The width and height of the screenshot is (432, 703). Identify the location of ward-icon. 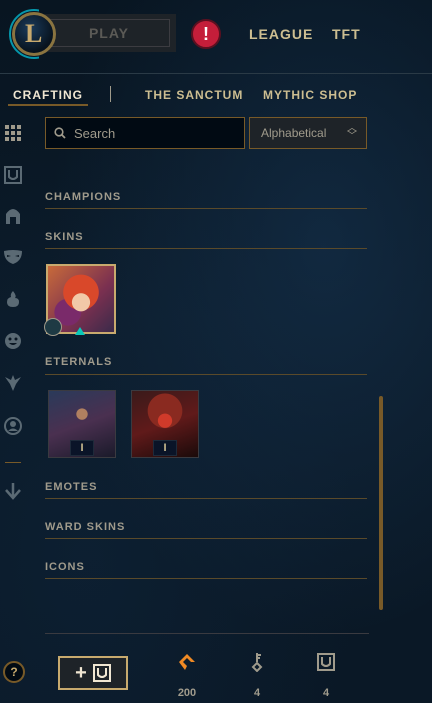
(13, 383).